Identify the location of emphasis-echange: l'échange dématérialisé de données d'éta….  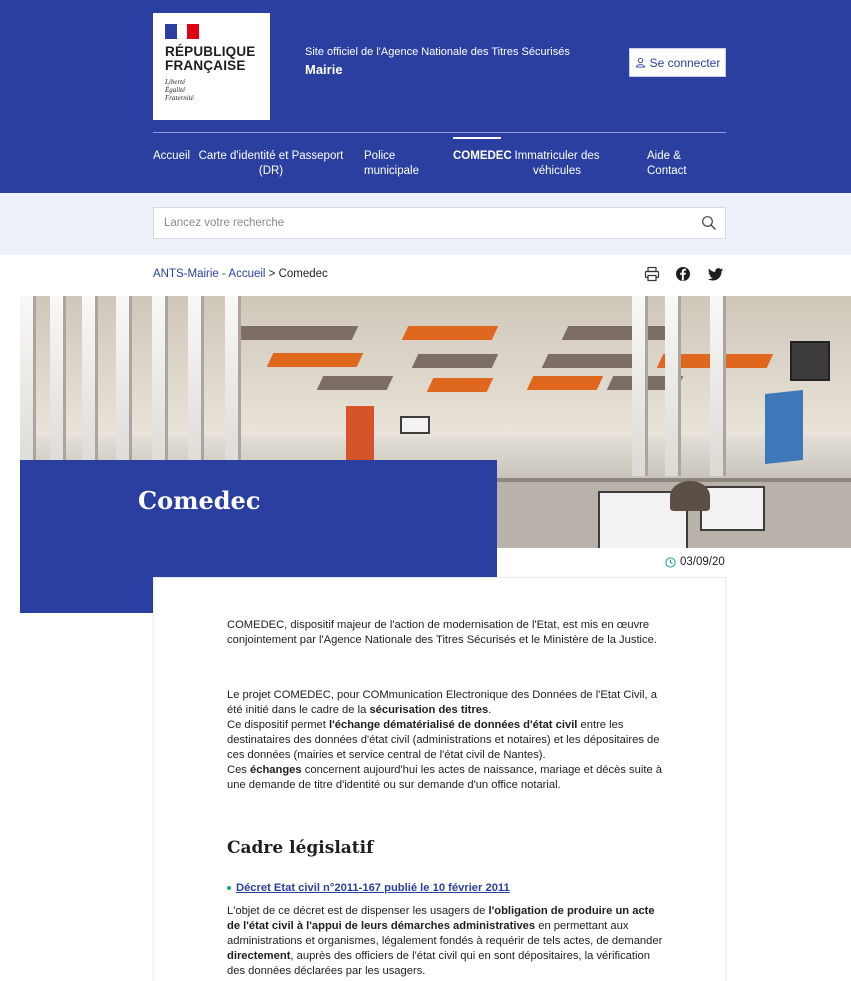
(453, 725).